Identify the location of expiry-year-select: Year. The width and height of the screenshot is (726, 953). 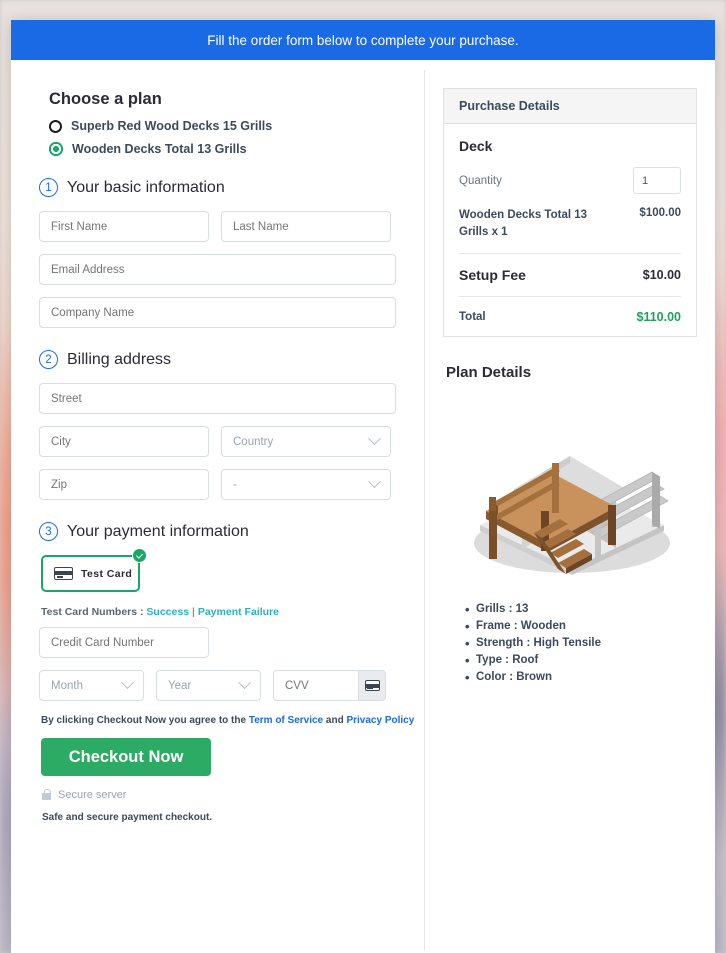
(208, 685).